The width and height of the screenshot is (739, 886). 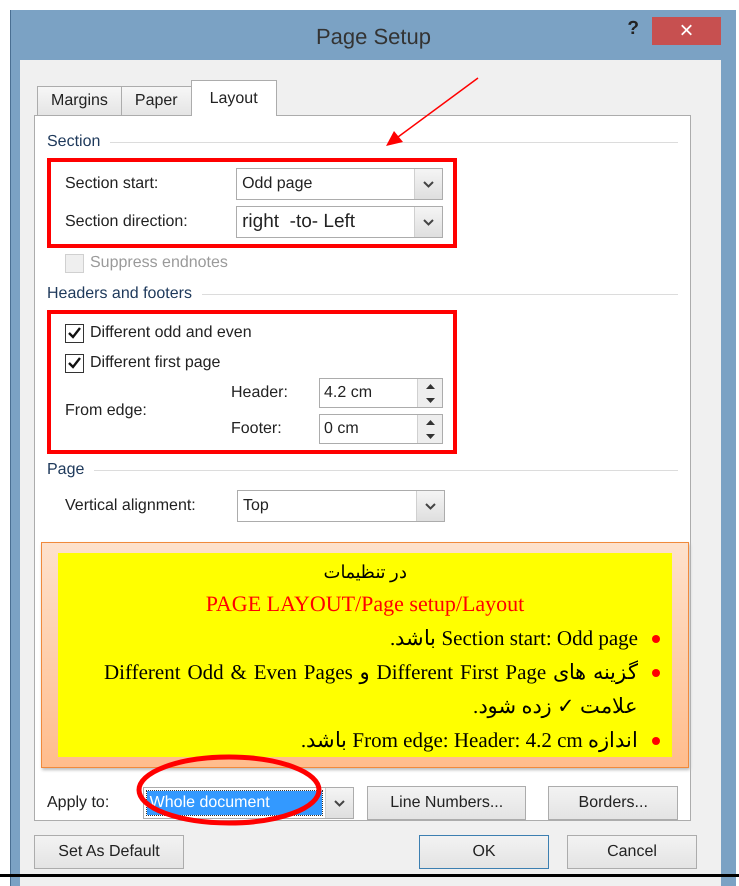 What do you see at coordinates (260, 393) in the screenshot?
I see `field-label: Header:` at bounding box center [260, 393].